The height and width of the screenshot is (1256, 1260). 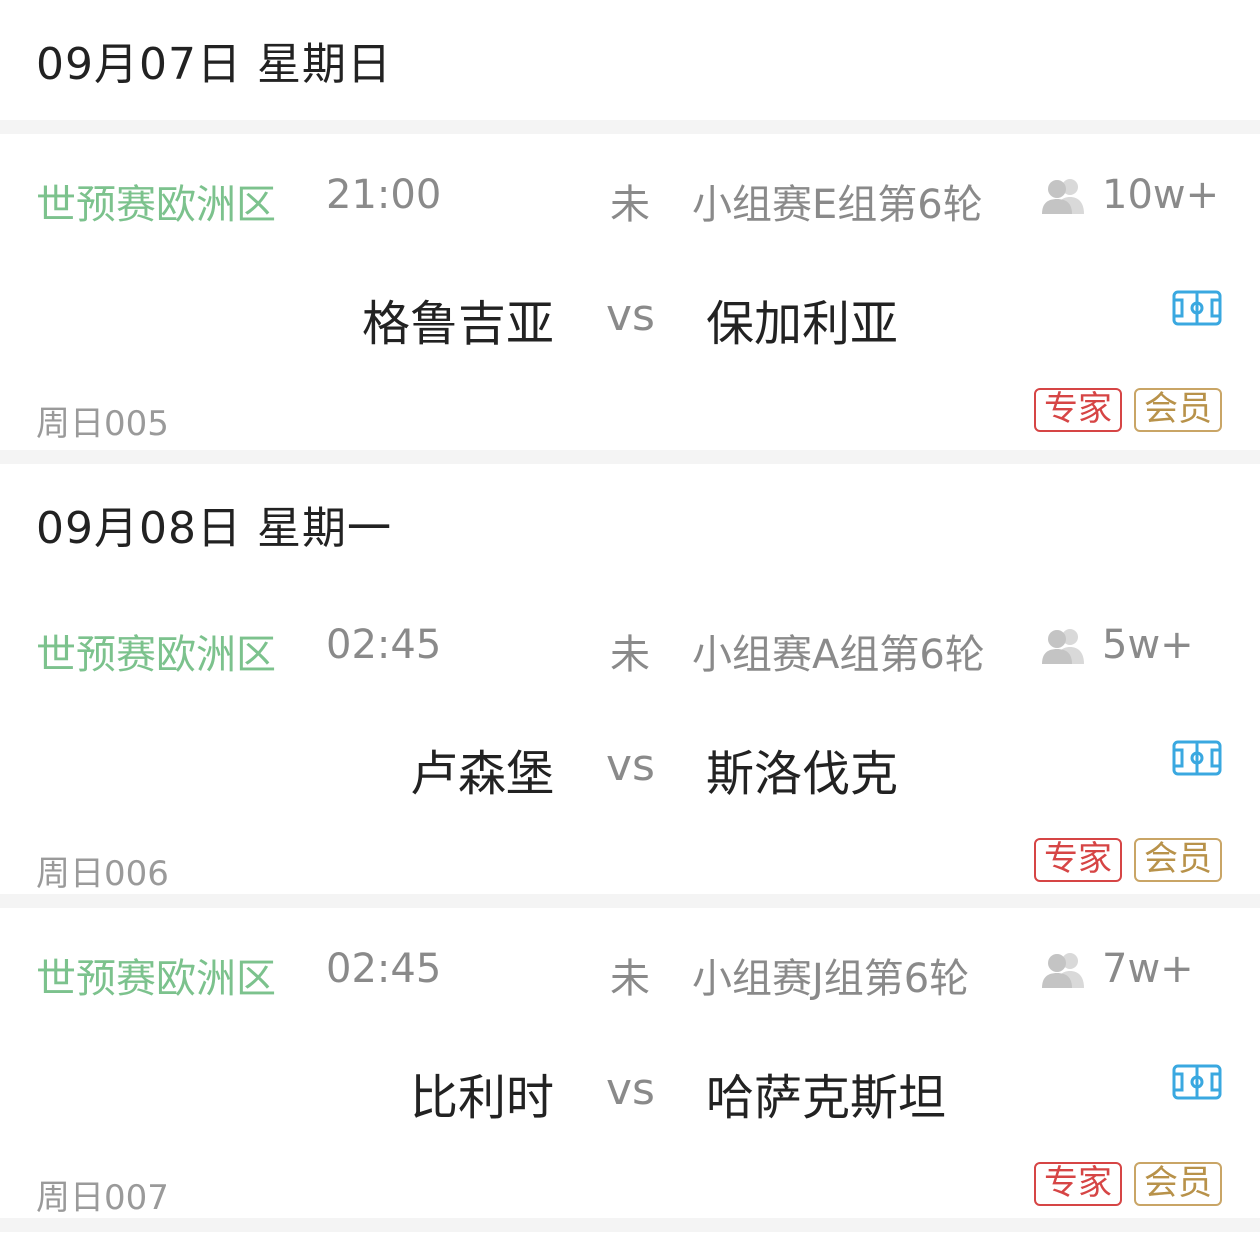 I want to click on home-team: 卢森堡, so click(x=482, y=769).